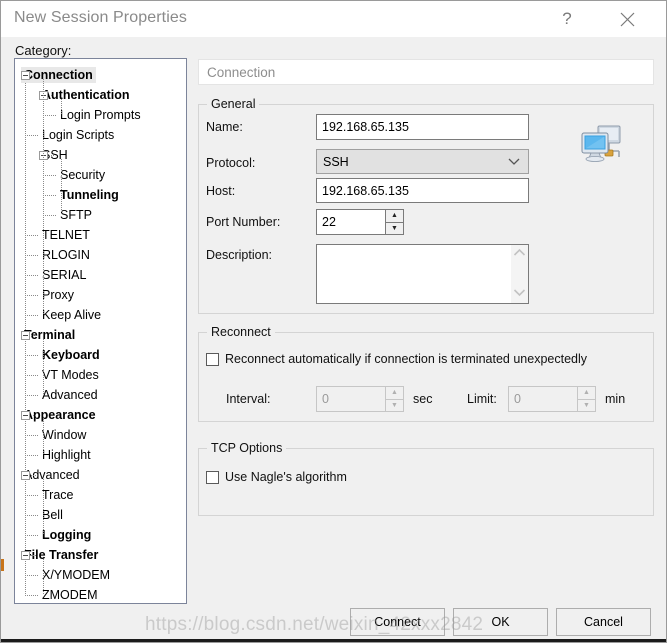 The height and width of the screenshot is (643, 667). What do you see at coordinates (394, 228) in the screenshot?
I see `port-stepper-down: ▼` at bounding box center [394, 228].